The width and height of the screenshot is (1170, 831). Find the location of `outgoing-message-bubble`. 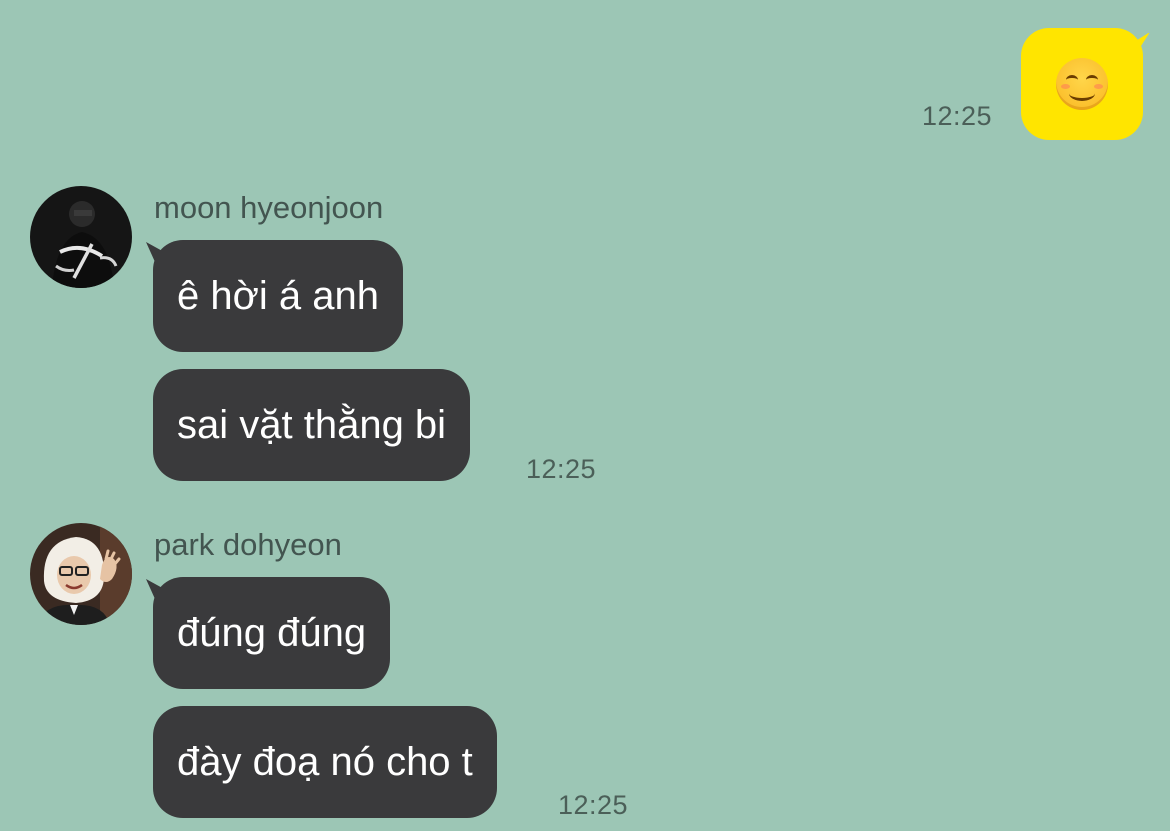

outgoing-message-bubble is located at coordinates (1082, 84).